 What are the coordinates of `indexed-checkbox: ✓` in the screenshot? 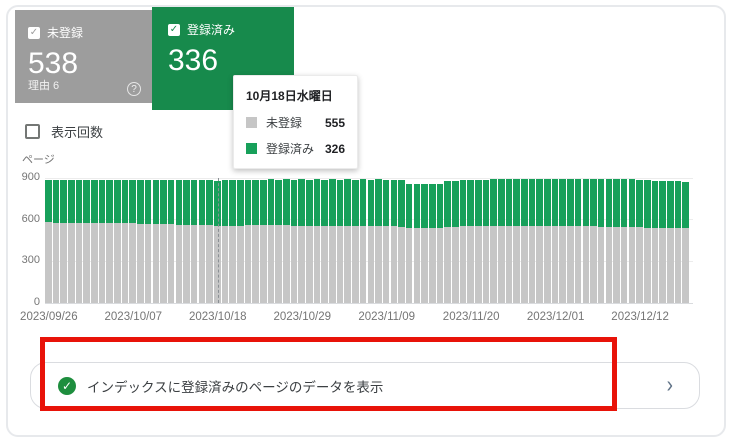 It's located at (174, 29).